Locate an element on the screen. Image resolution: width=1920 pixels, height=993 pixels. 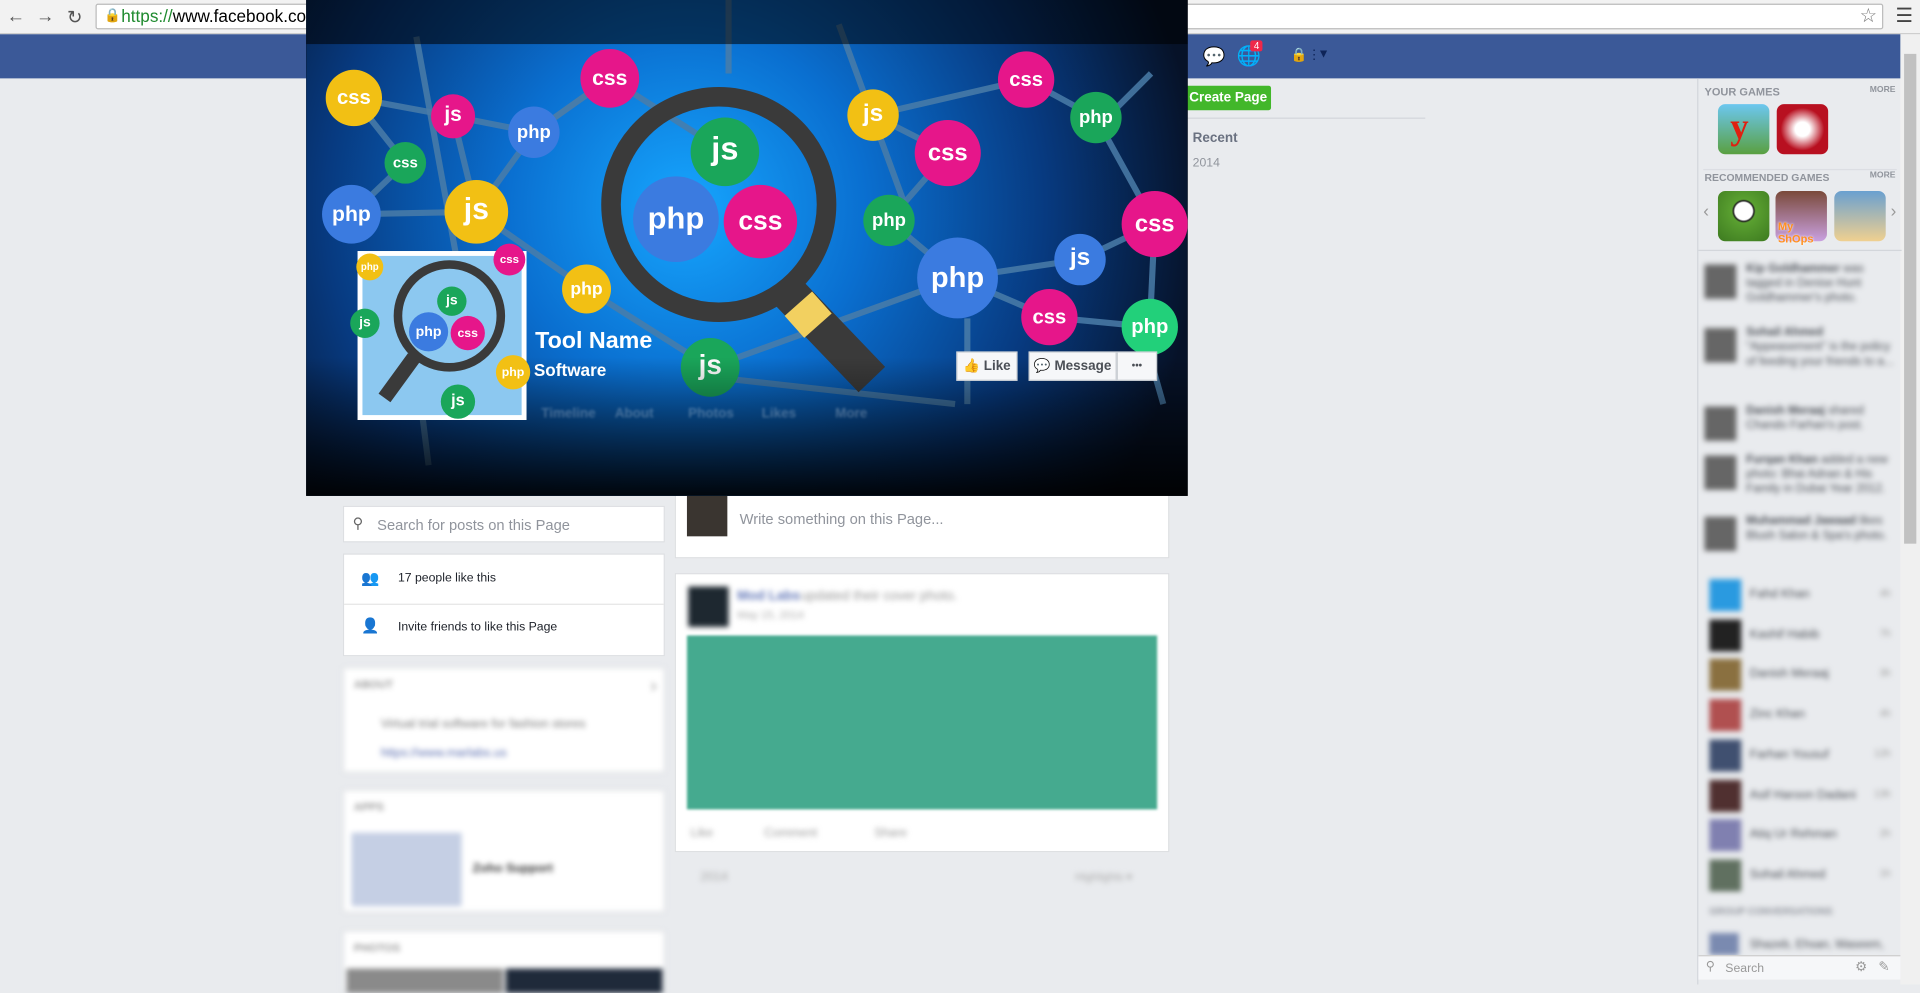
recommended-more-link: MORE is located at coordinates (1883, 175).